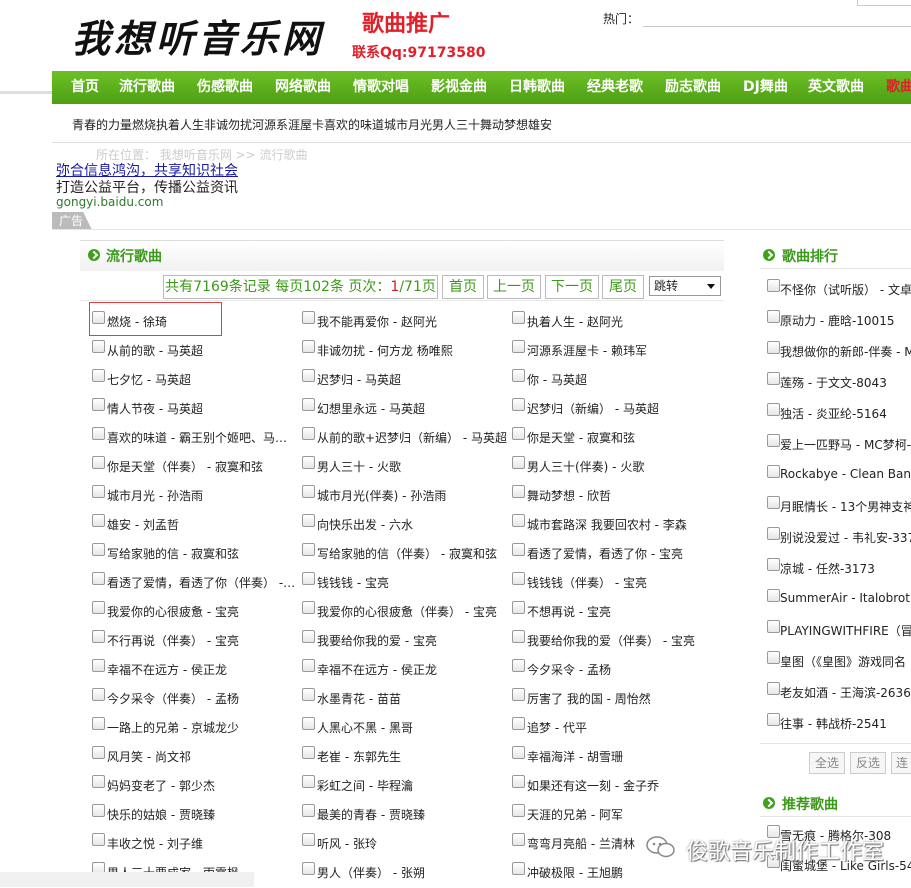 Image resolution: width=911 pixels, height=888 pixels. What do you see at coordinates (359, 756) in the screenshot?
I see `song-title-link: 老崔 - 东郭先生` at bounding box center [359, 756].